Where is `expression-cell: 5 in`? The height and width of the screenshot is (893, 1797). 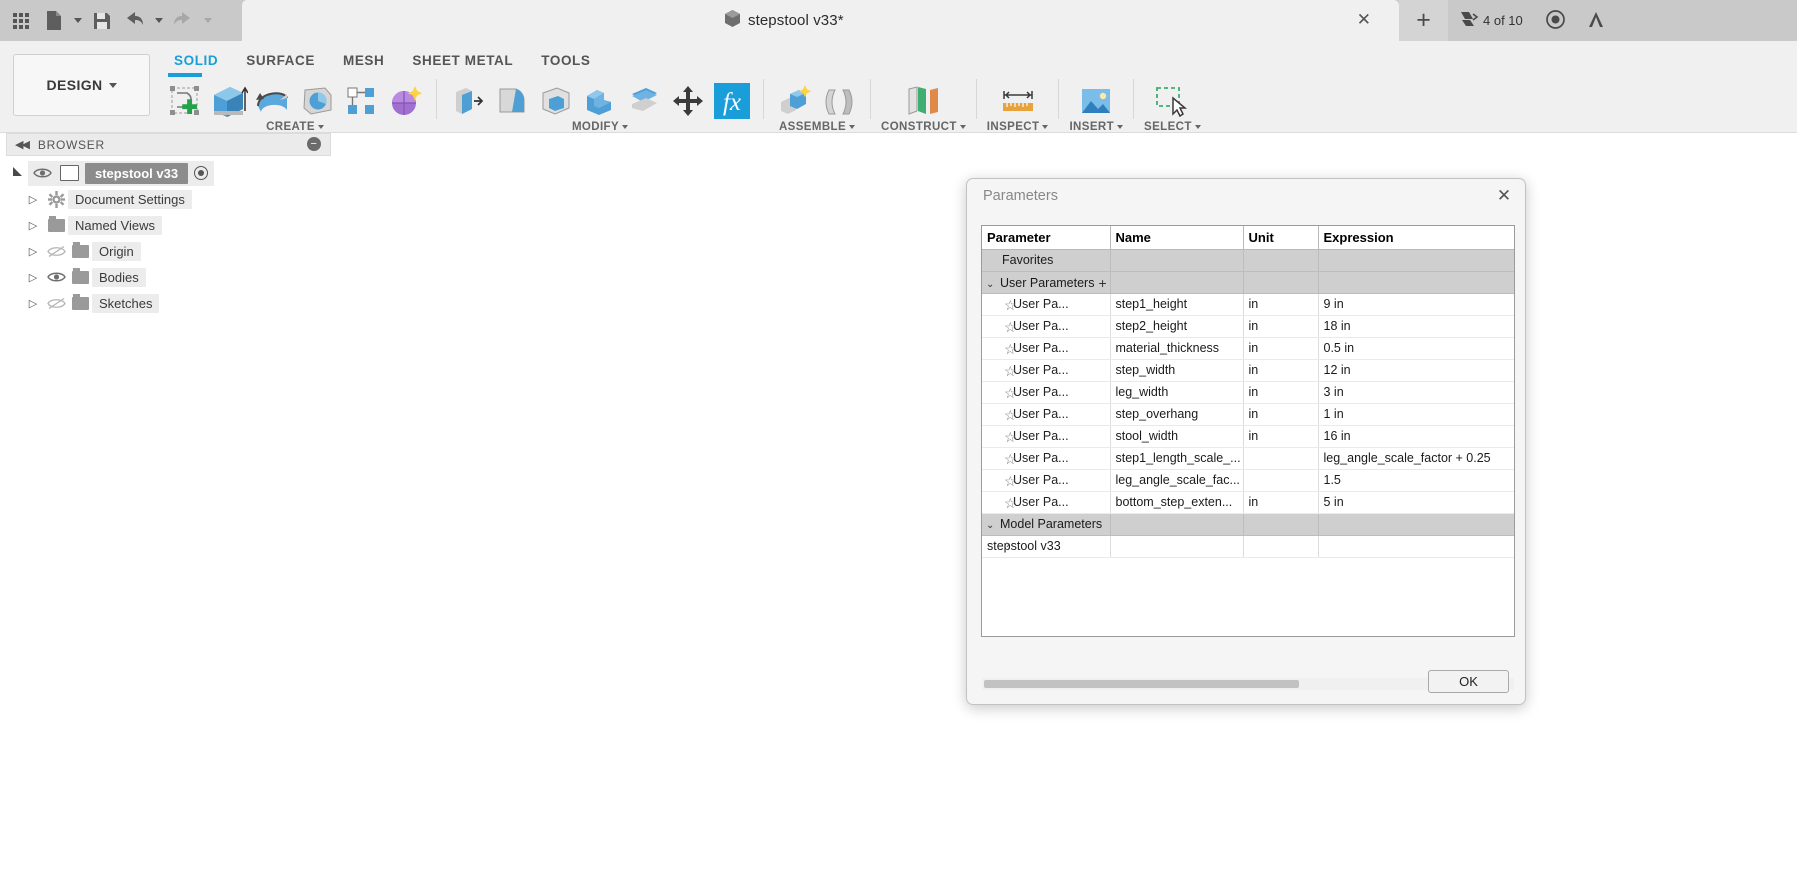 expression-cell: 5 in is located at coordinates (1416, 502).